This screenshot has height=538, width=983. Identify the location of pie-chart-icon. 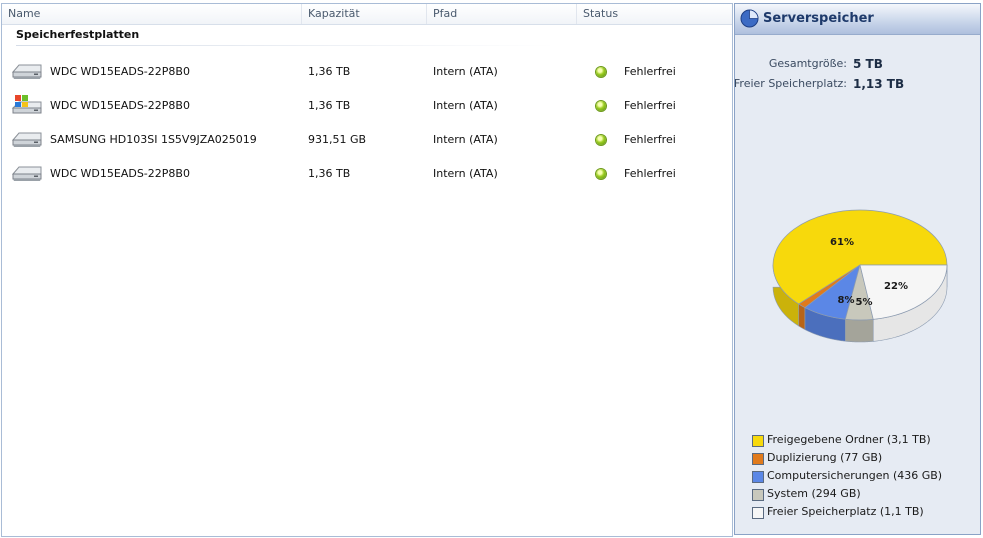
(749, 18).